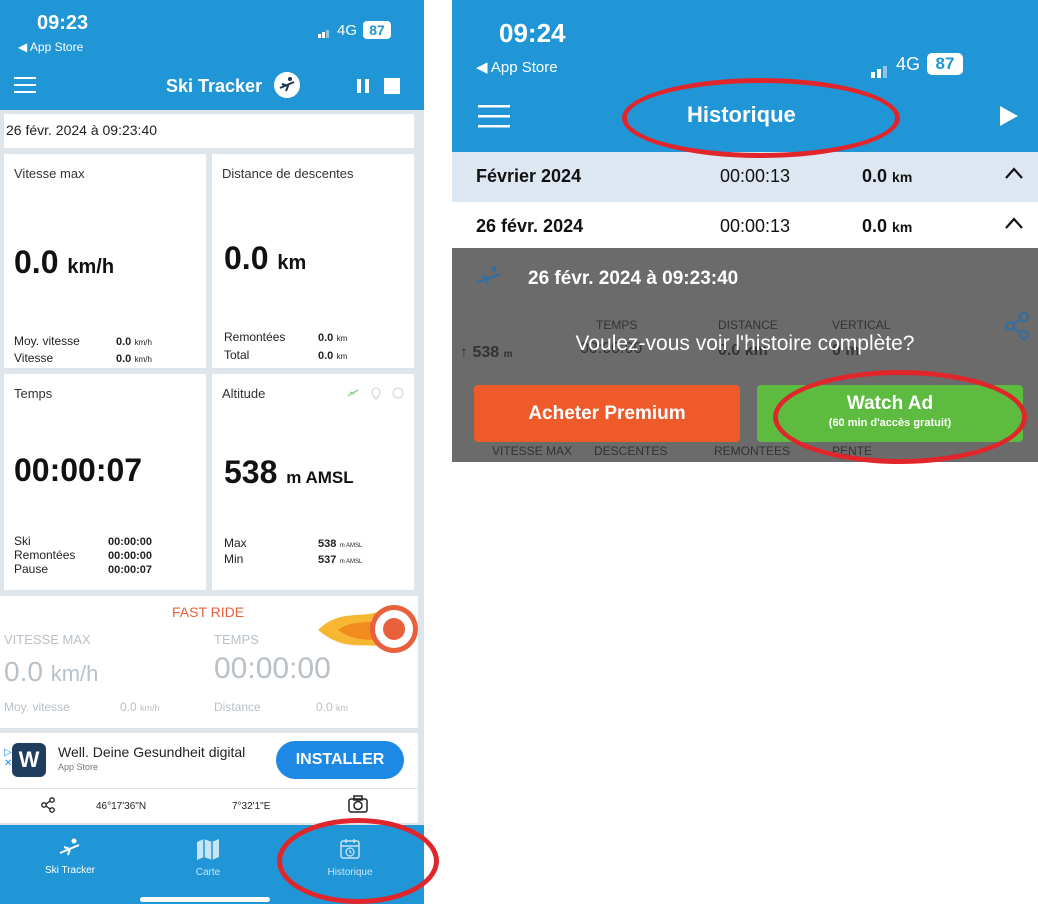 The height and width of the screenshot is (904, 1038). Describe the element at coordinates (151, 752) in the screenshot. I see `ad-title: Well. Deine Gesundheit digital` at that location.